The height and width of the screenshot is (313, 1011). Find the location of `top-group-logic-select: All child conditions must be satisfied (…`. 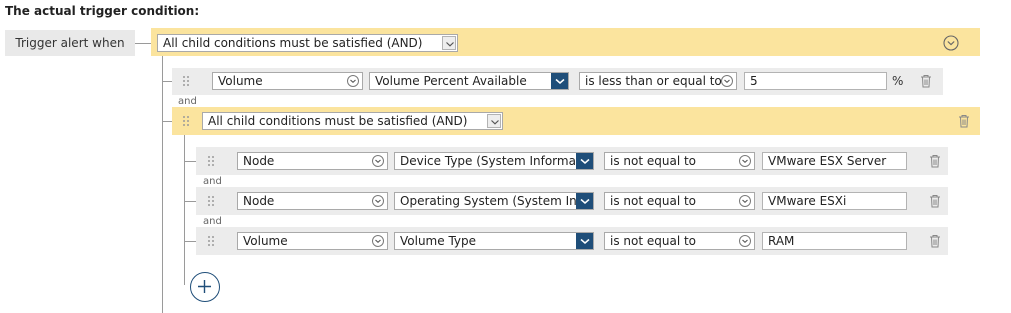

top-group-logic-select: All child conditions must be satisfied (… is located at coordinates (307, 43).